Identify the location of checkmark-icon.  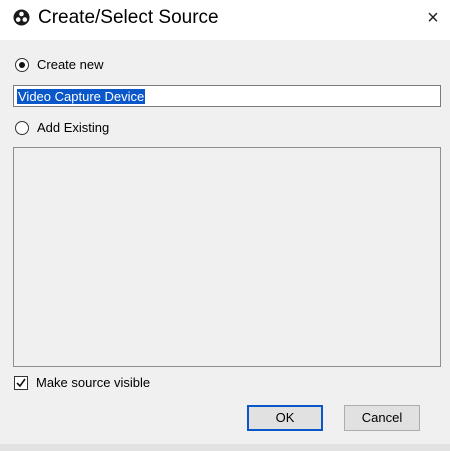
(21, 383).